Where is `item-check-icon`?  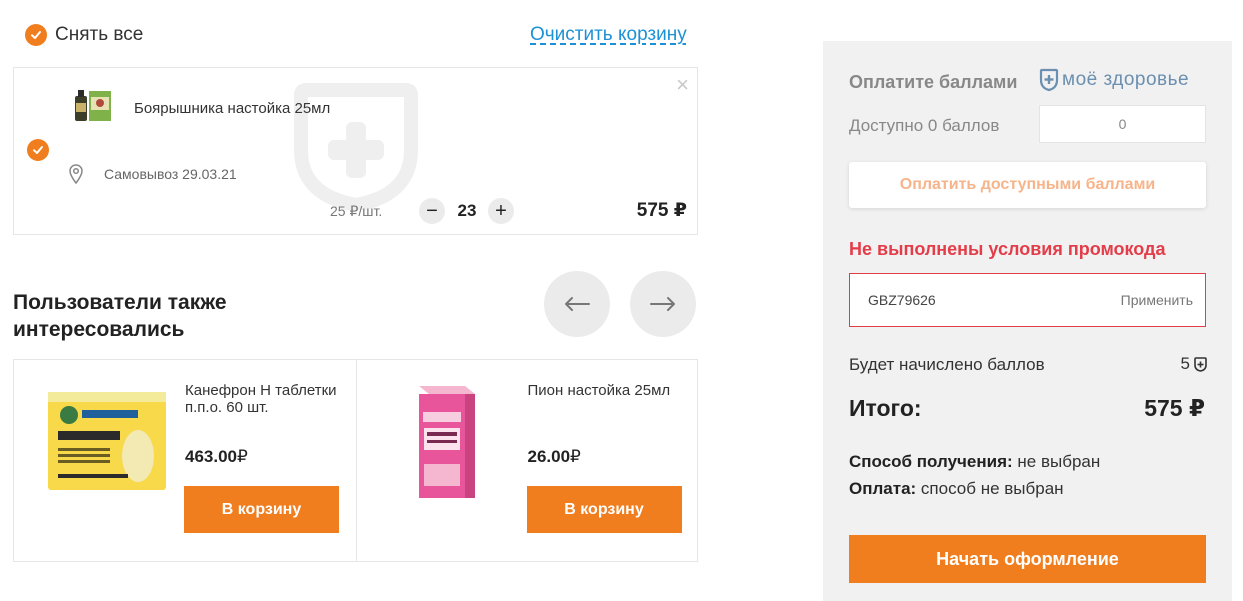
item-check-icon is located at coordinates (38, 150).